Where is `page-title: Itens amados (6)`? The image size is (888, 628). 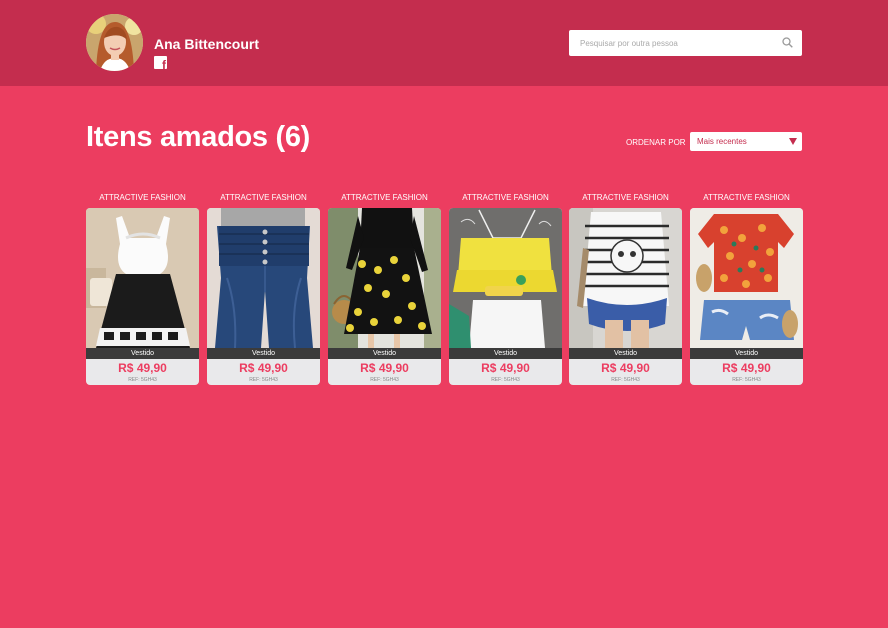
page-title: Itens amados (6) is located at coordinates (198, 137).